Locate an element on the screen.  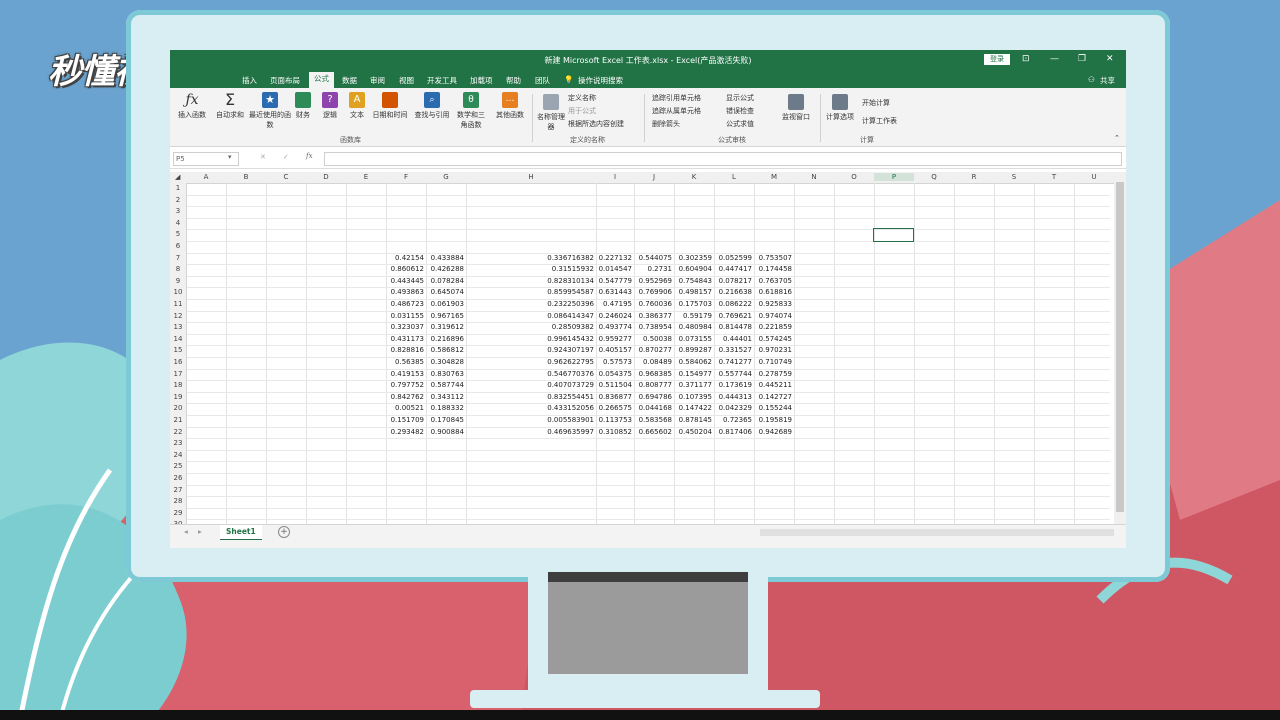
row-header: 25 is located at coordinates (178, 467).